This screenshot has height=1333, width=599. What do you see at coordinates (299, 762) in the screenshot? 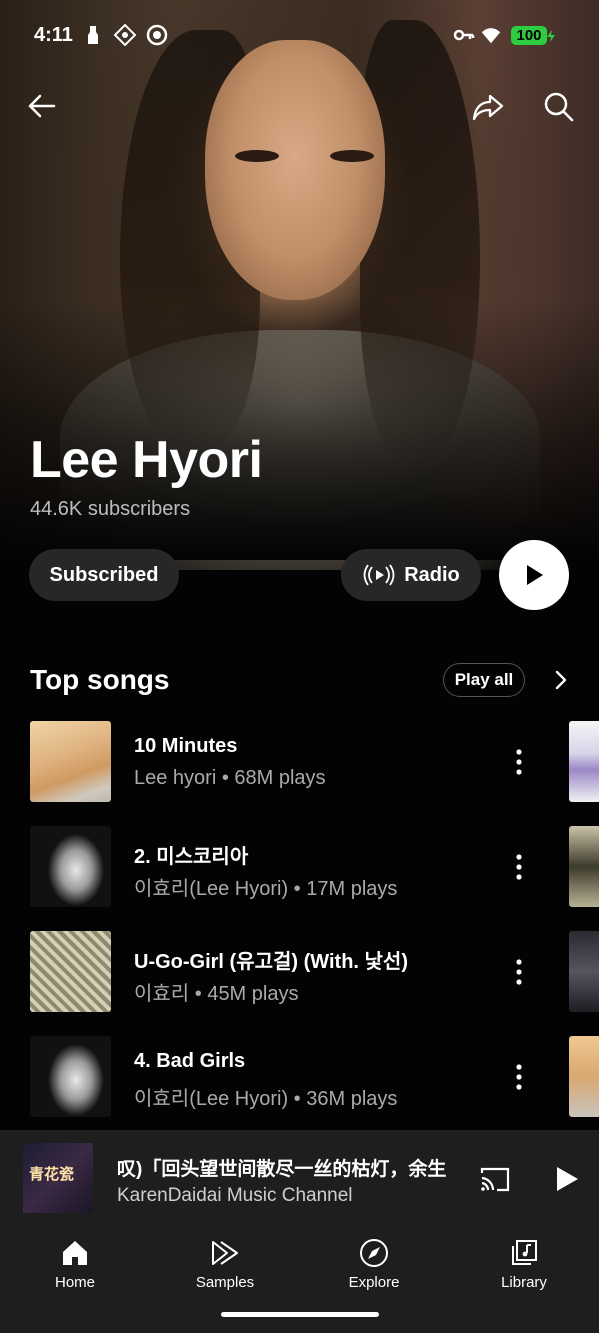
I see `song-row: 10 Minutes Lee hyori • 68M plays` at bounding box center [299, 762].